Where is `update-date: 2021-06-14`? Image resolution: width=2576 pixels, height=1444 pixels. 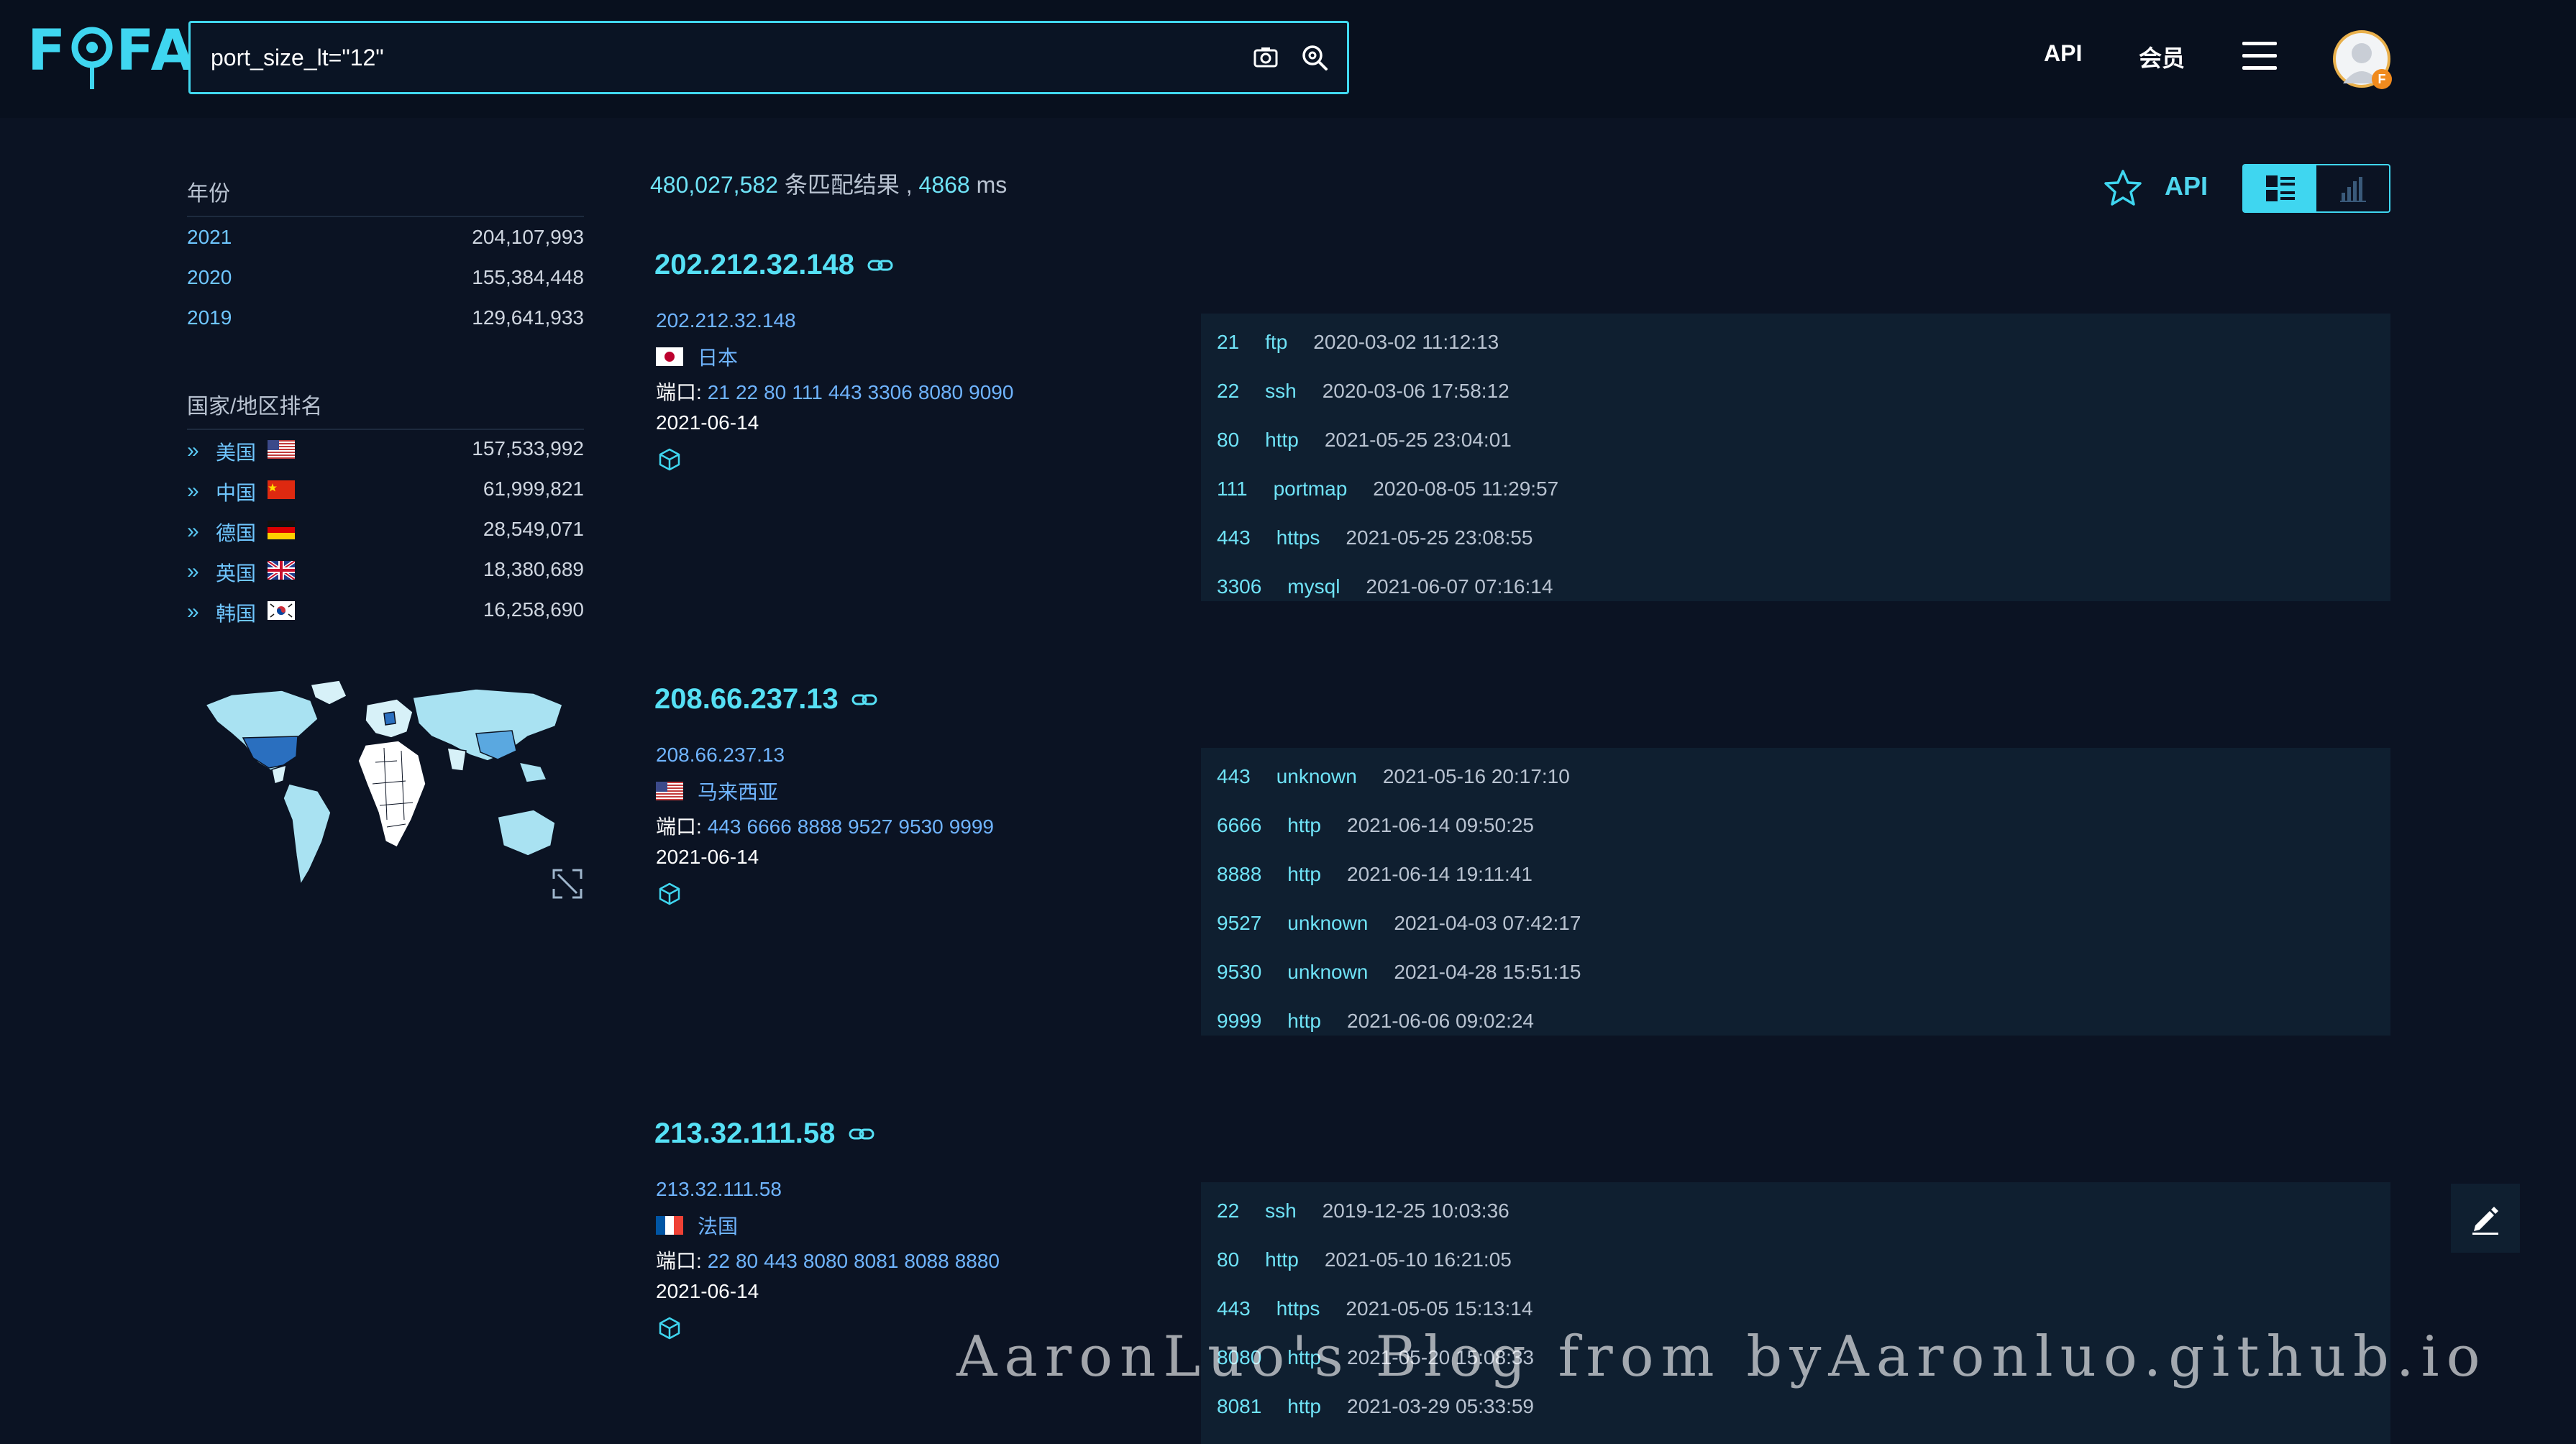
update-date: 2021-06-14 is located at coordinates (707, 423).